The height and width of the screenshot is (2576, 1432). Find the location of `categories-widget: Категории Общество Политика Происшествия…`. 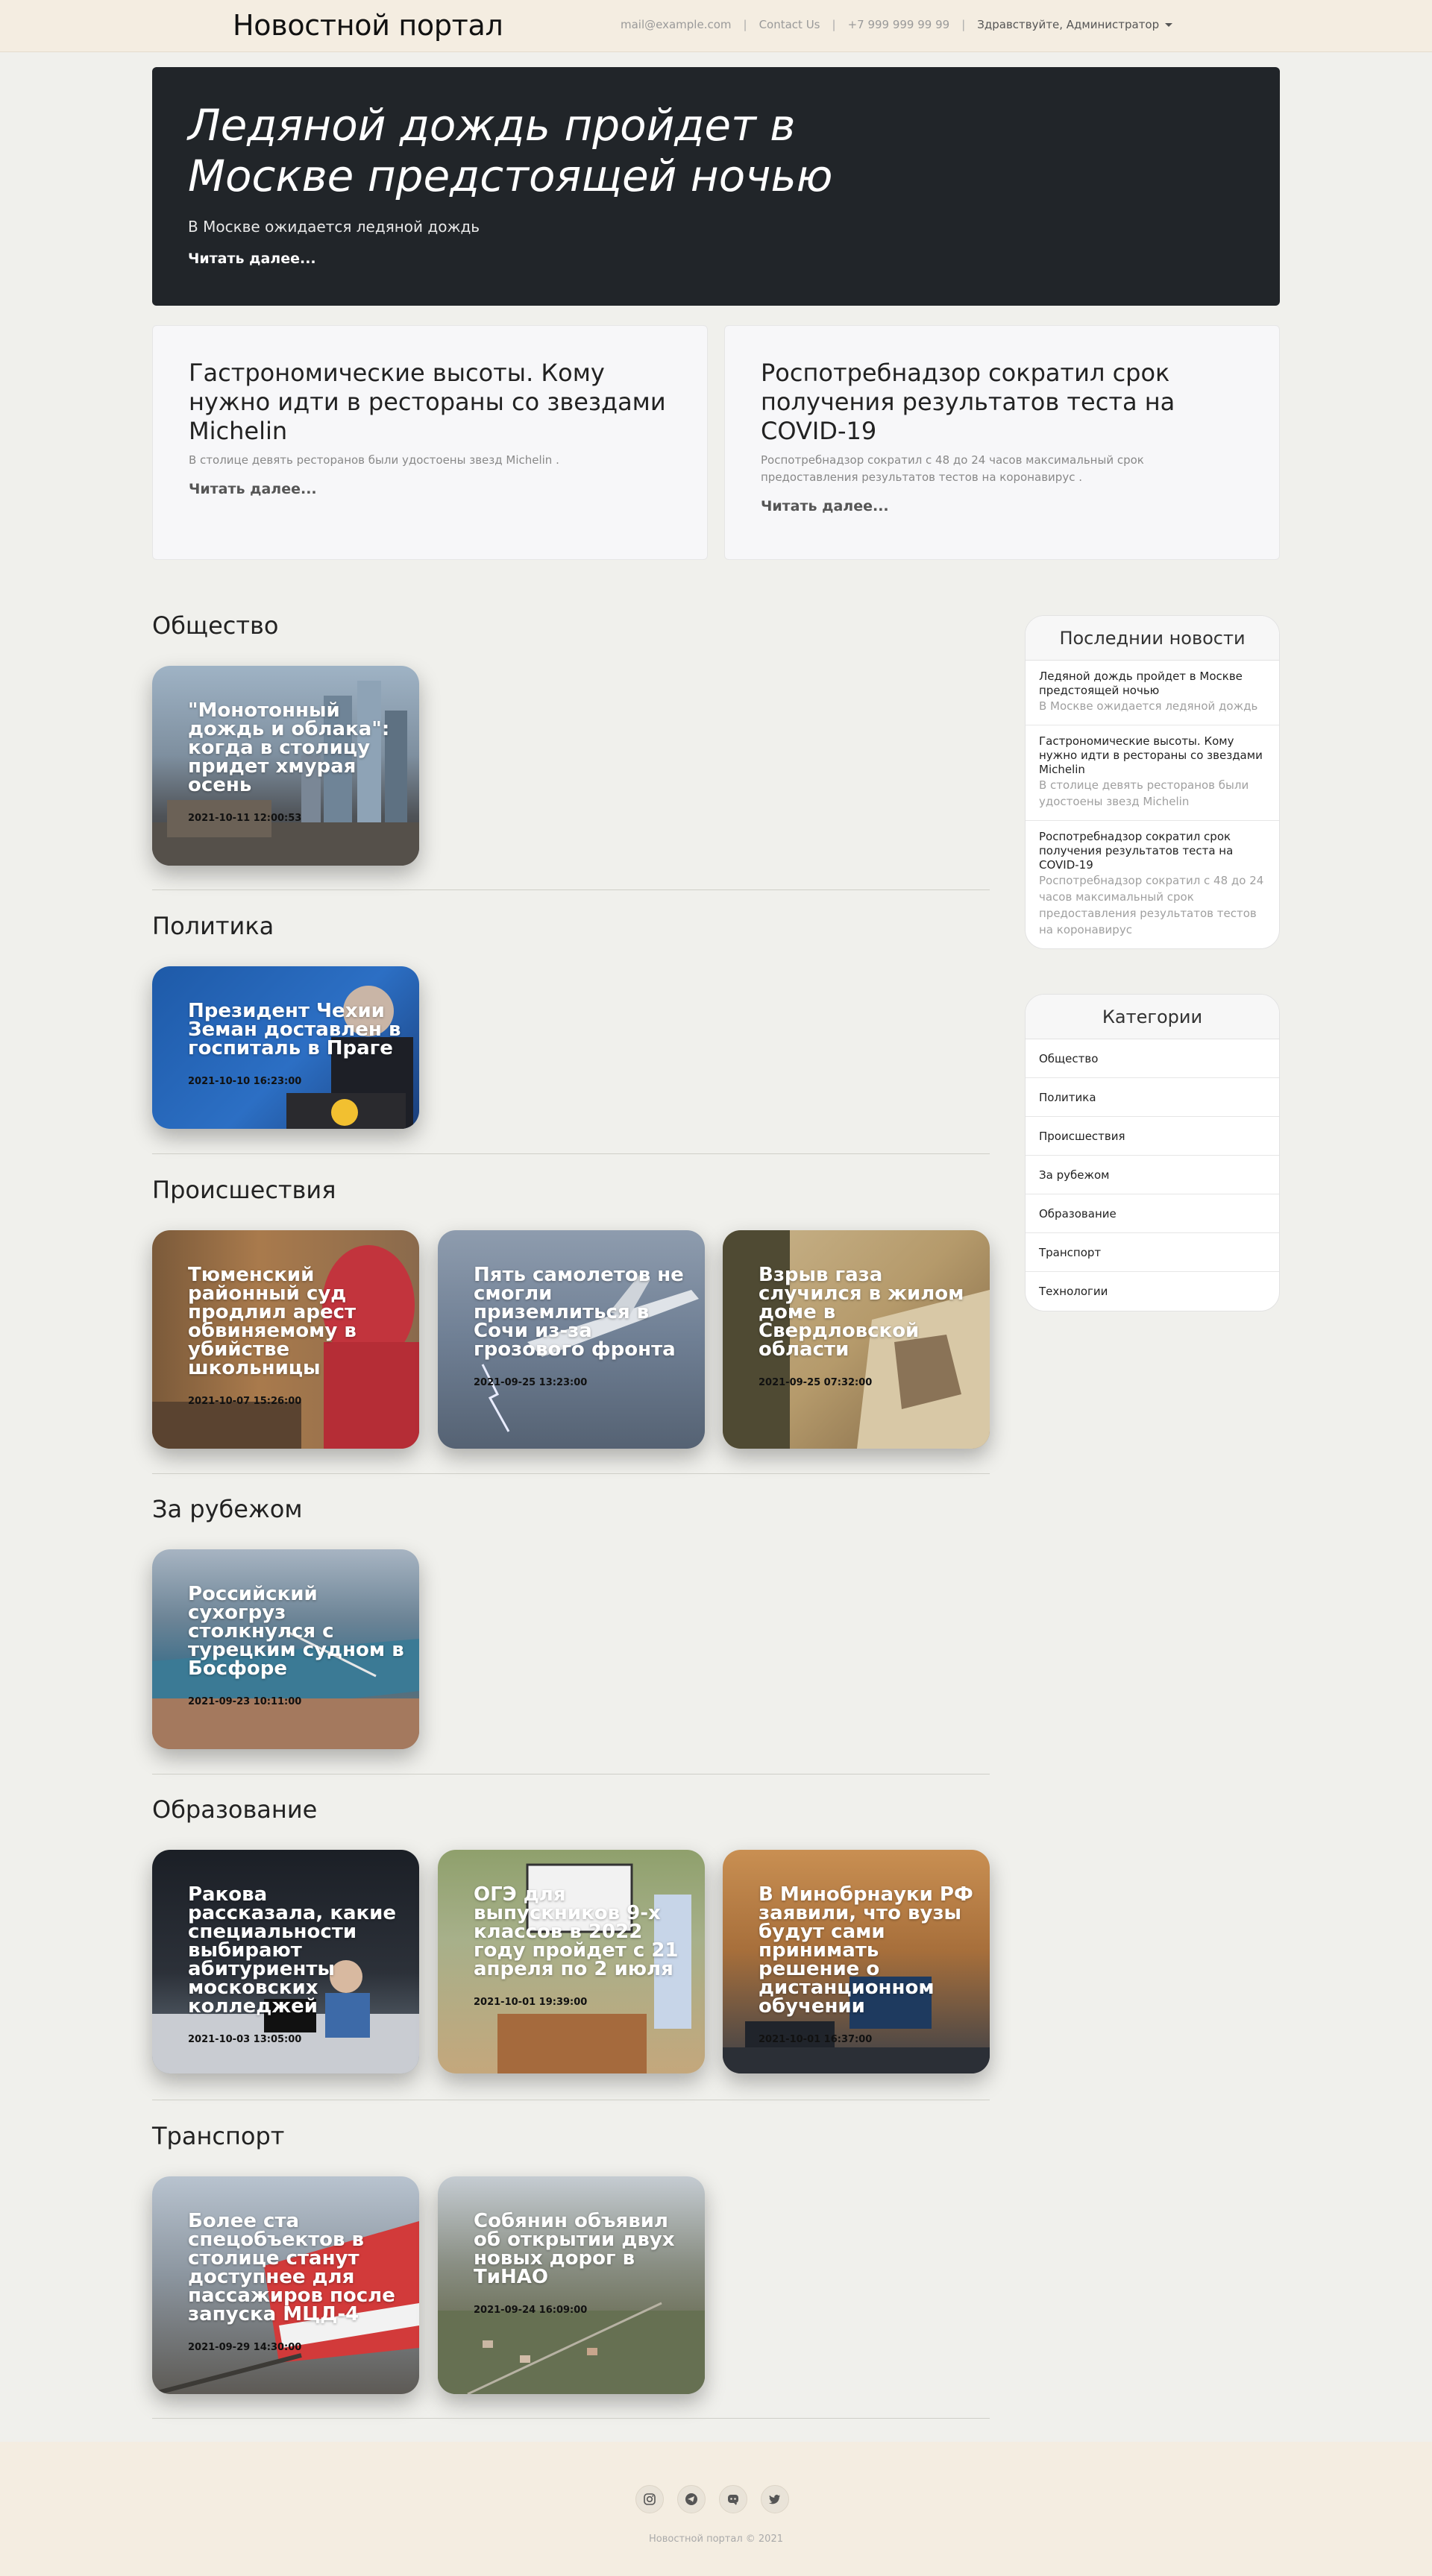

categories-widget: Категории Общество Политика Происшествия… is located at coordinates (1152, 1152).